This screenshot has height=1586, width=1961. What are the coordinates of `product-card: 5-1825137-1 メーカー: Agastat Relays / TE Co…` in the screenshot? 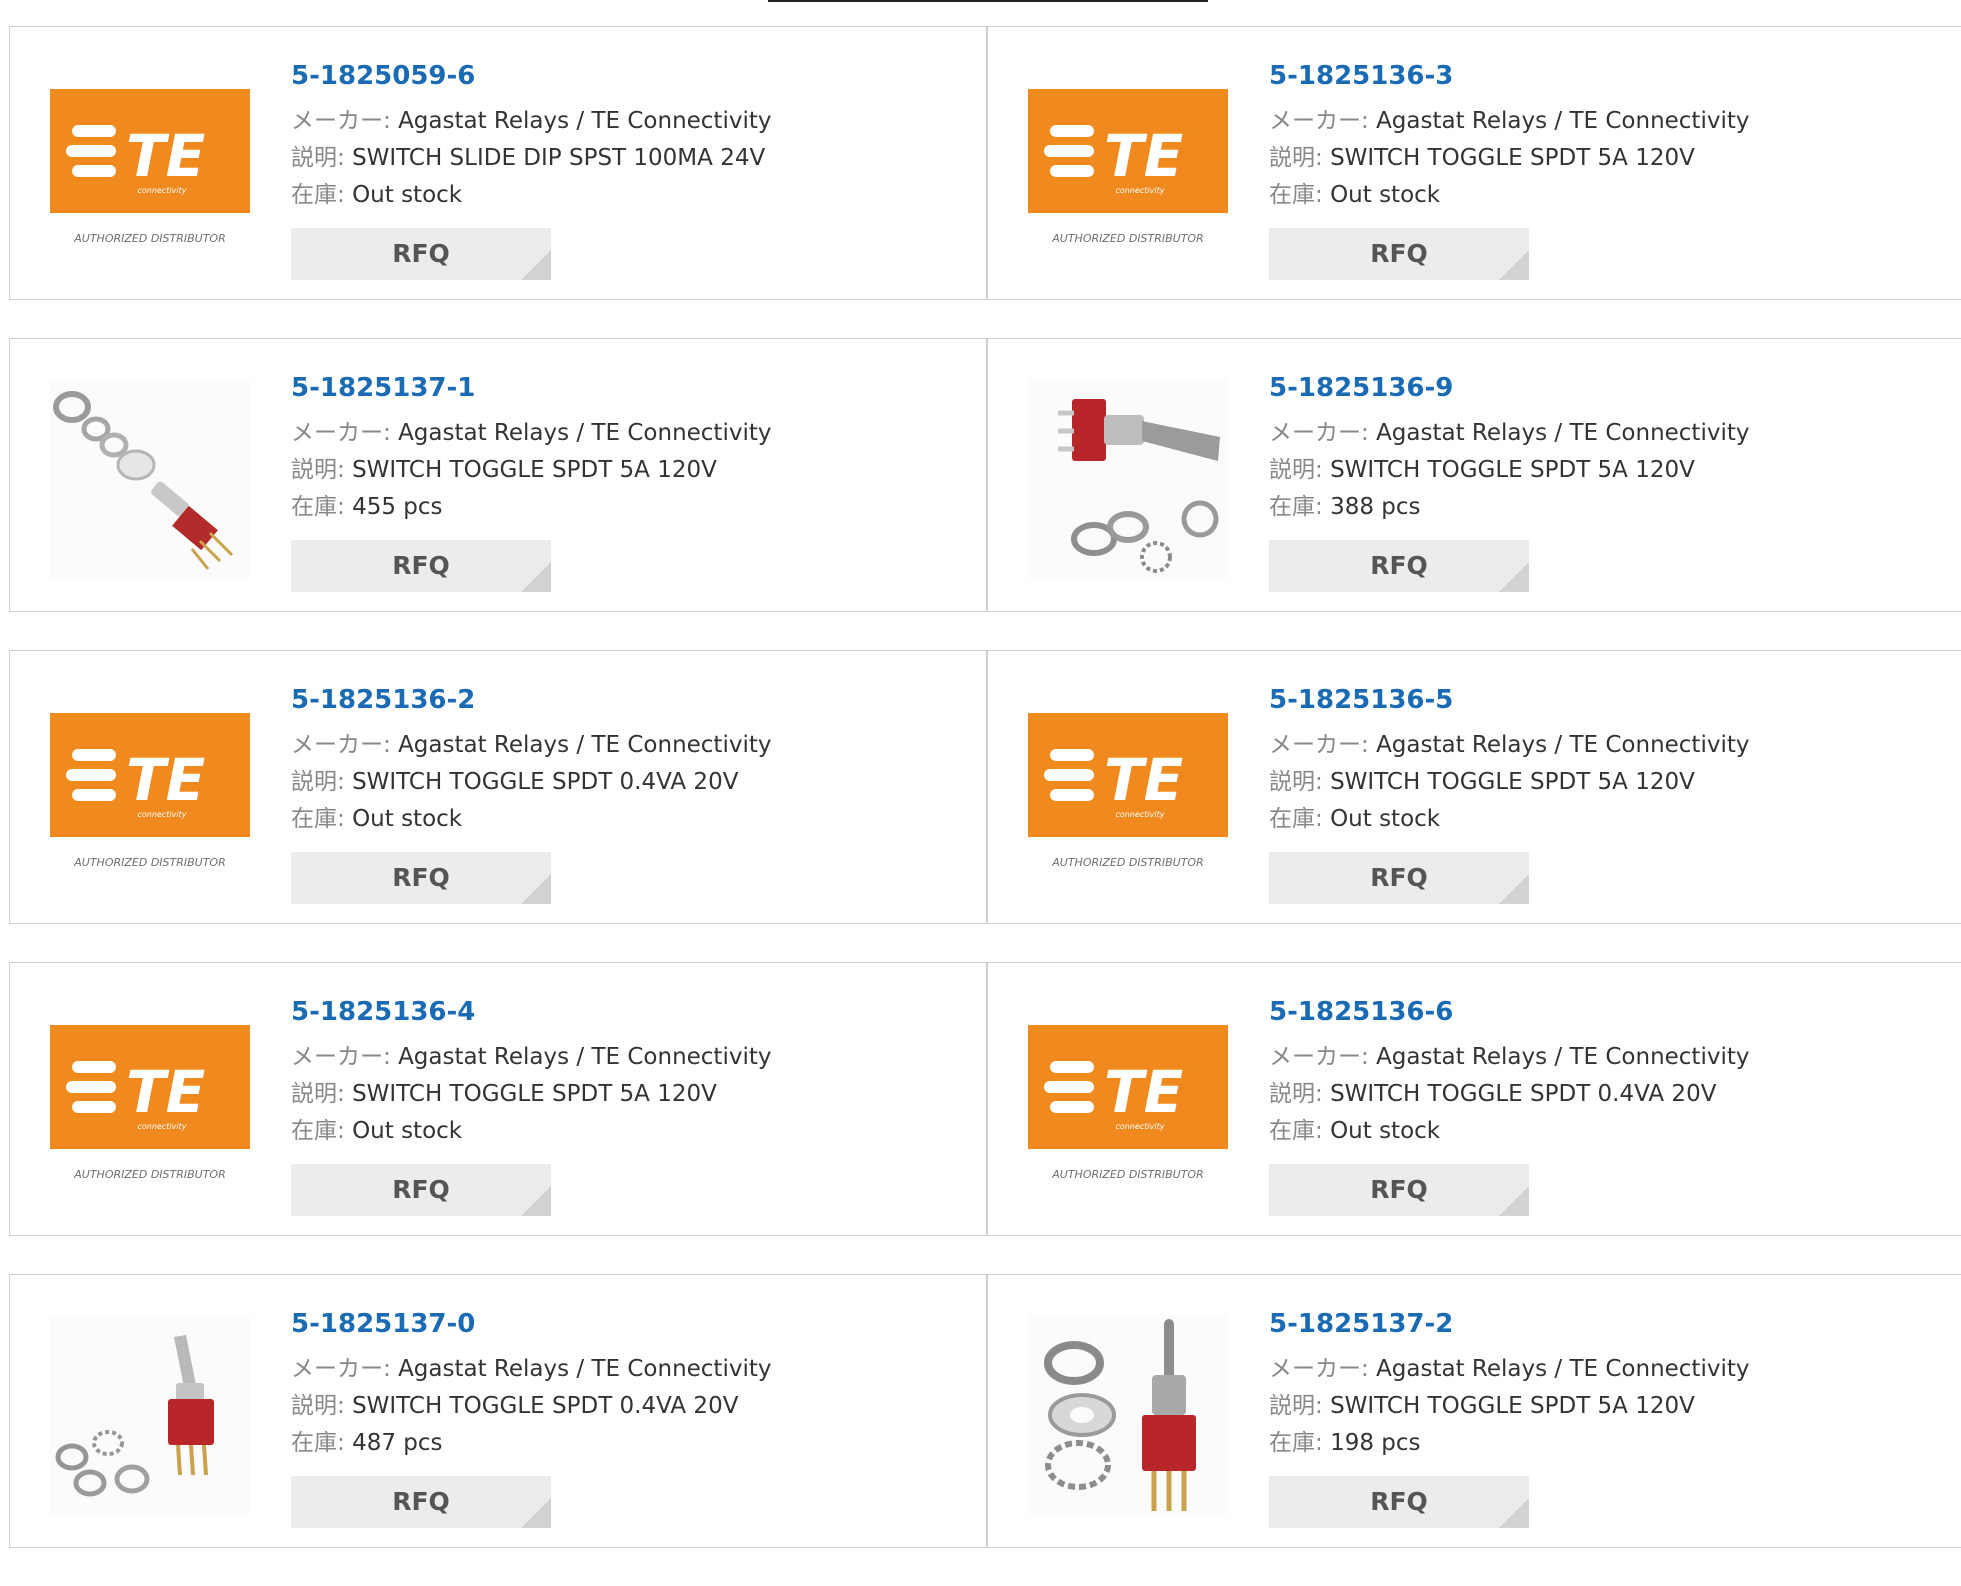 It's located at (498, 475).